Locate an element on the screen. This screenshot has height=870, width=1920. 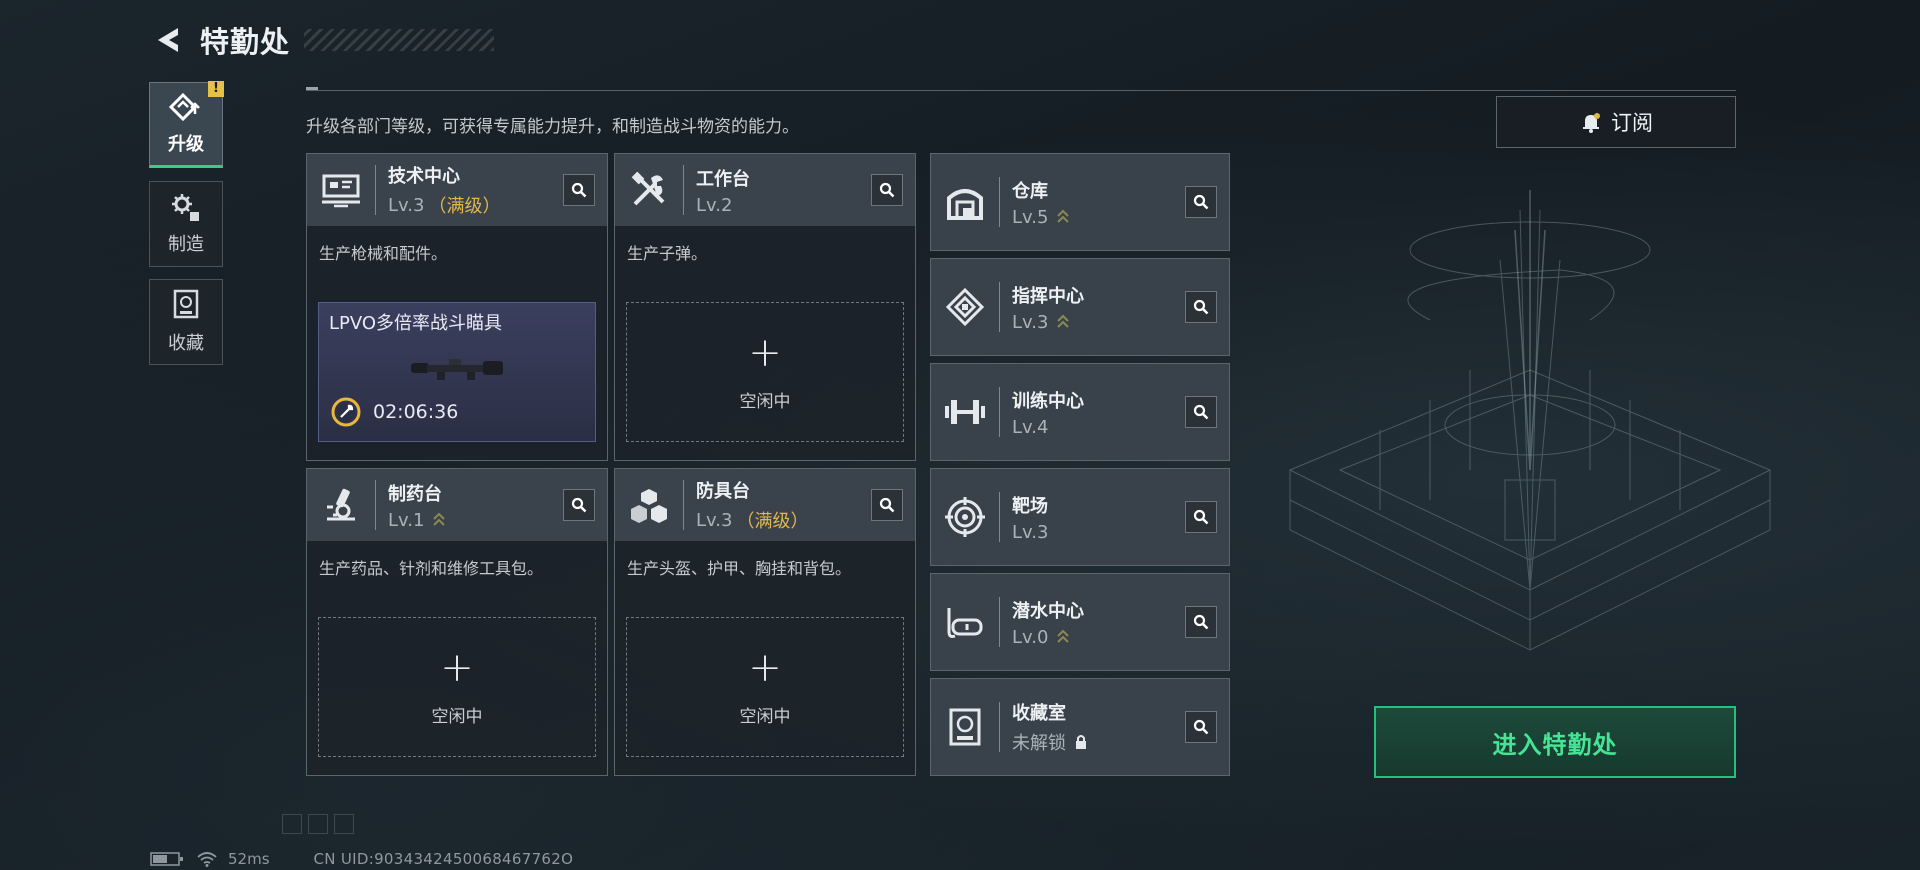
sidebar-item-upgrade: ! 升级 is located at coordinates (186, 124).